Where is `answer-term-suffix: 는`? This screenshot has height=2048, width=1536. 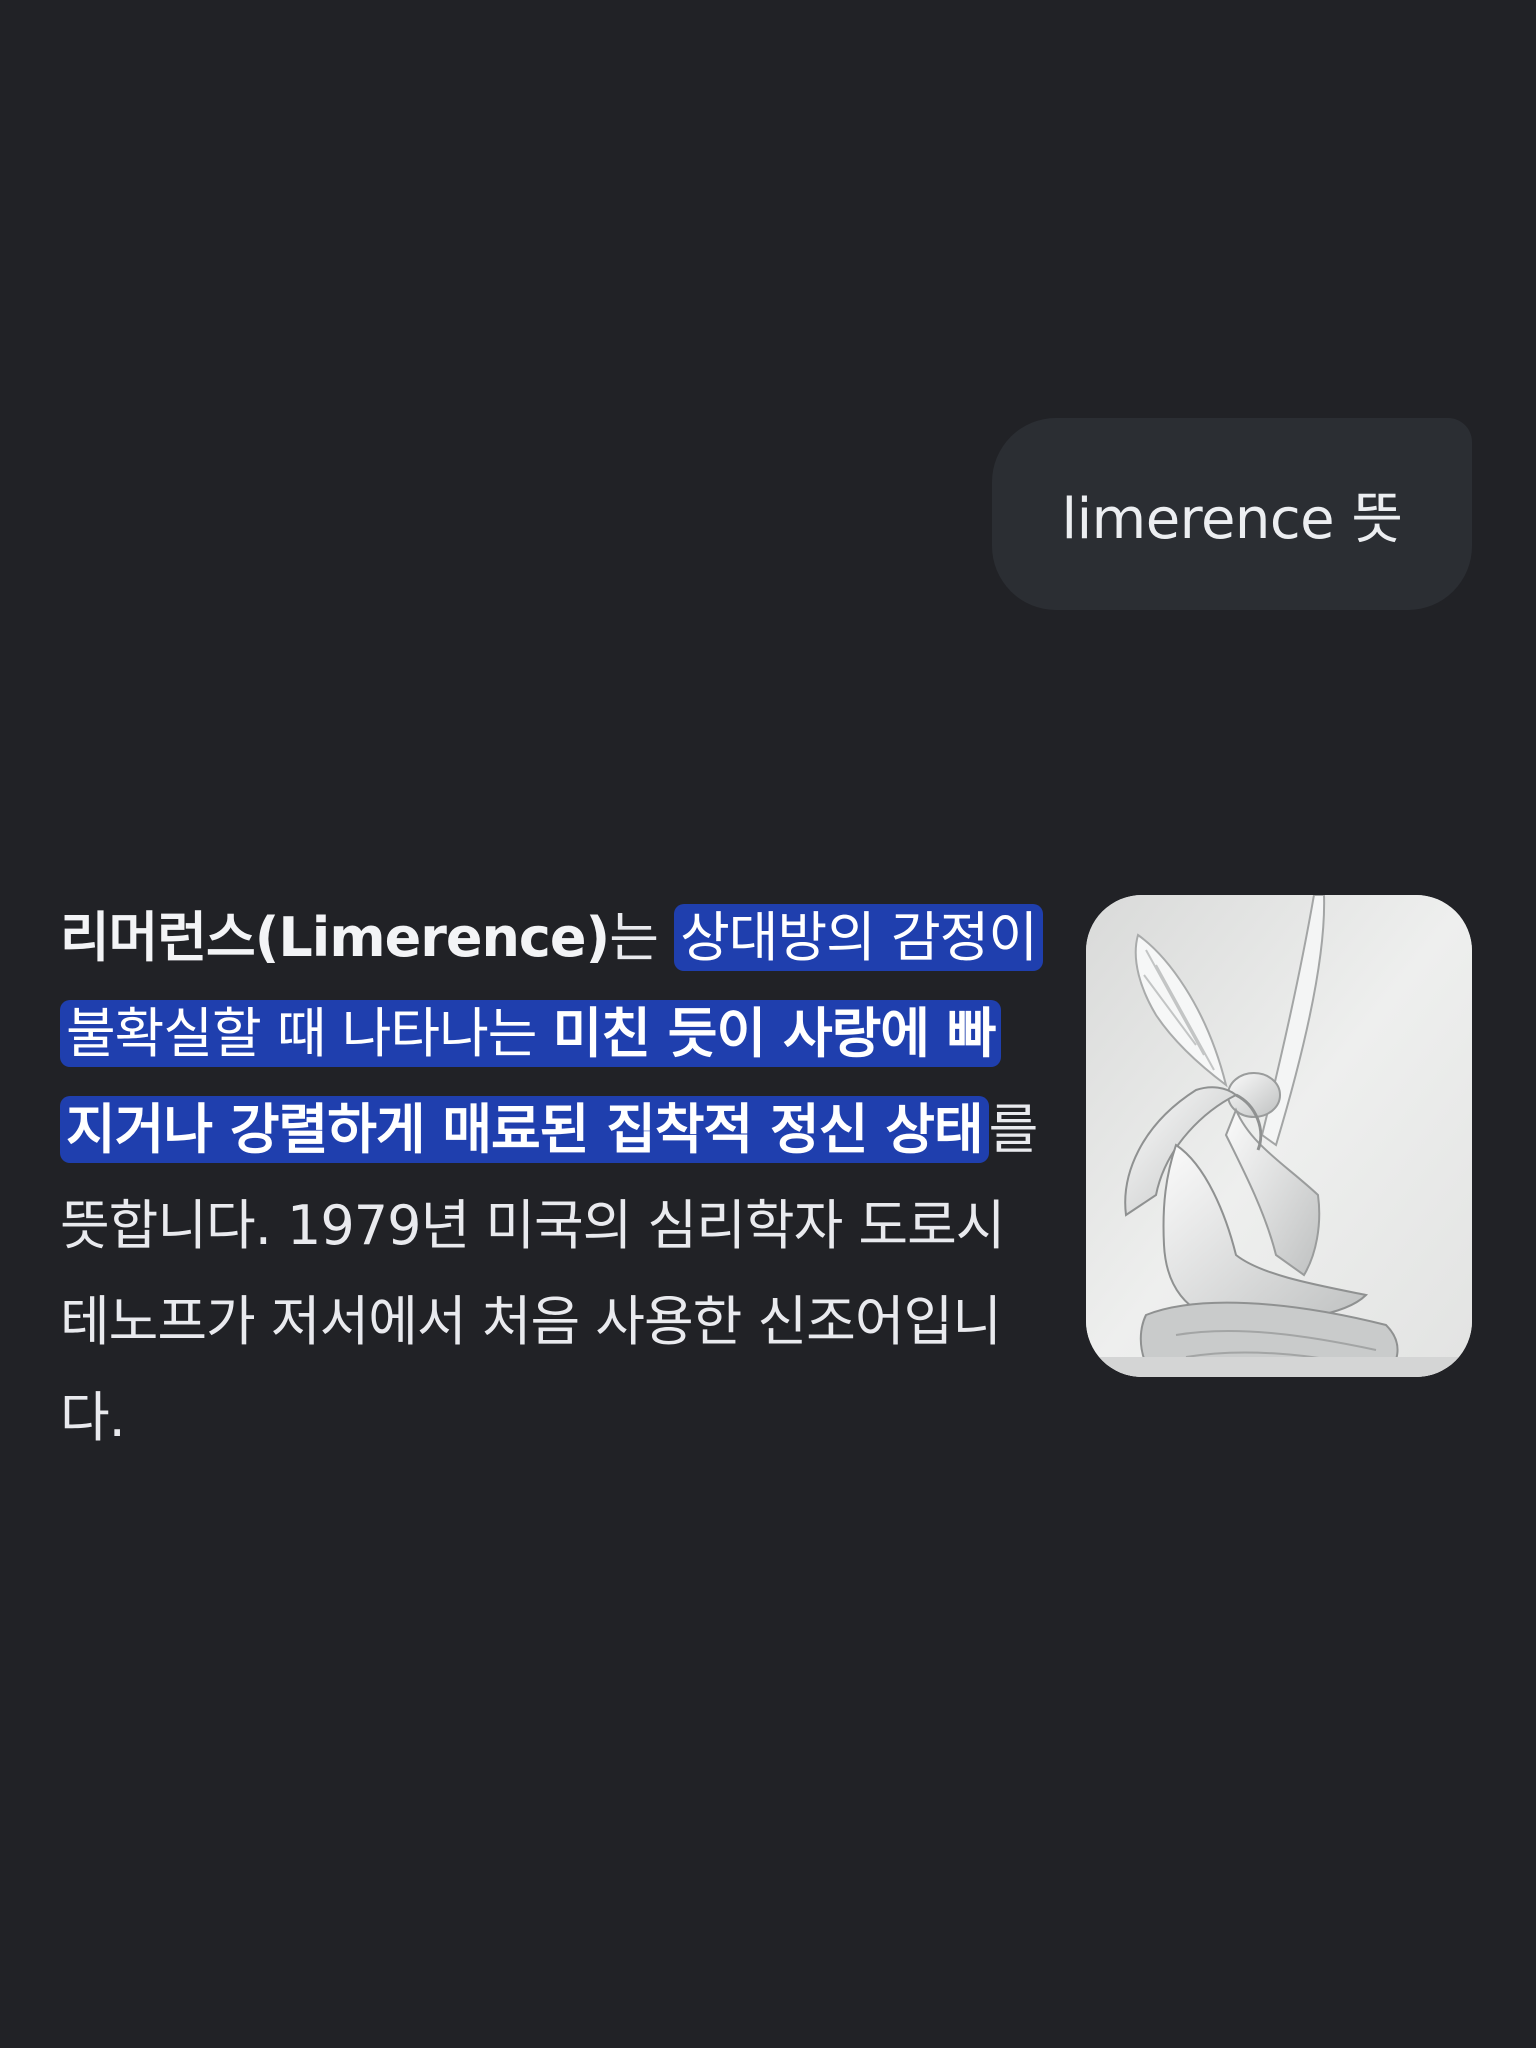 answer-term-suffix: 는 is located at coordinates (642, 937).